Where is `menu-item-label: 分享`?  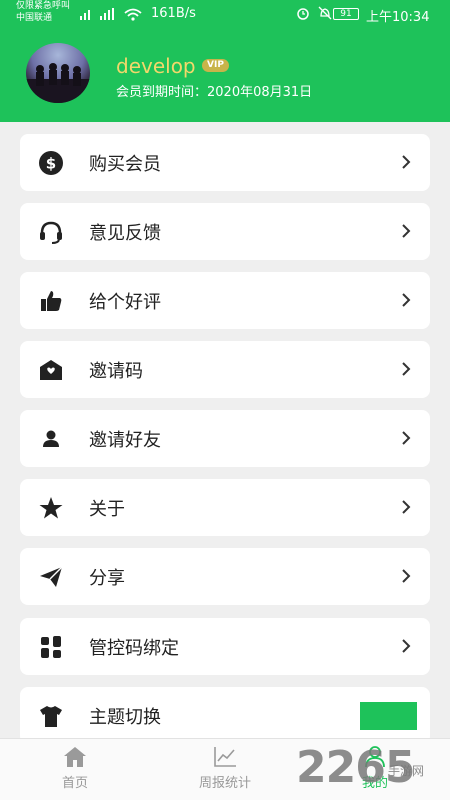
menu-item-label: 分享 is located at coordinates (107, 578).